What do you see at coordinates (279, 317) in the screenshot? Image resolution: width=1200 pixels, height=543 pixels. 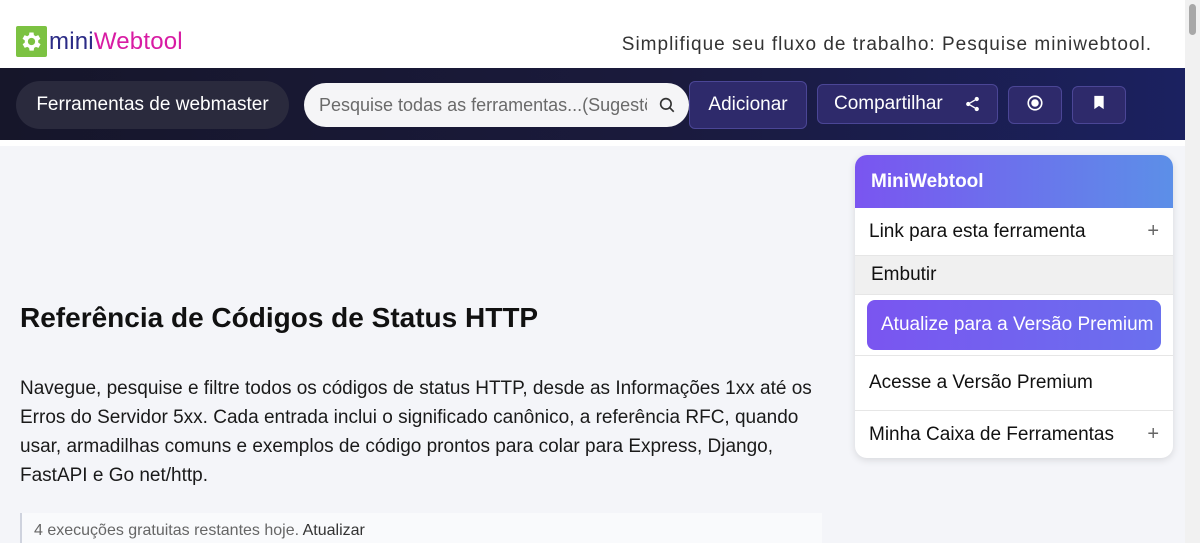 I see `page-title: Referência de Códigos de Status HTTP` at bounding box center [279, 317].